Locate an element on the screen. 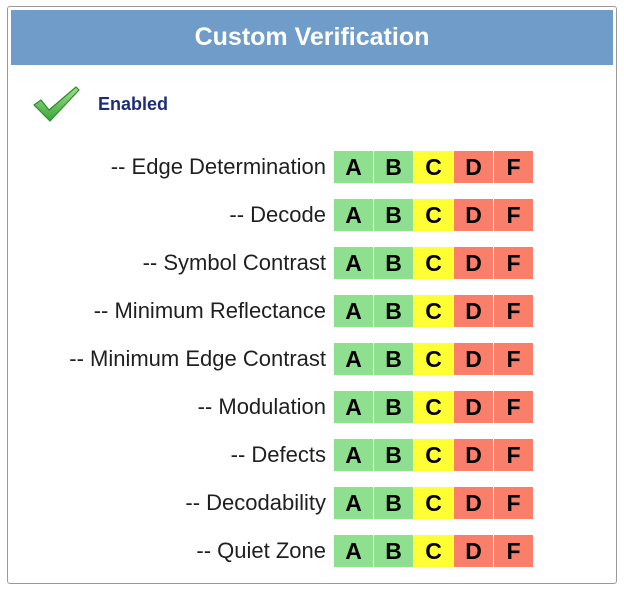  panel-header: Custom Verification is located at coordinates (312, 37).